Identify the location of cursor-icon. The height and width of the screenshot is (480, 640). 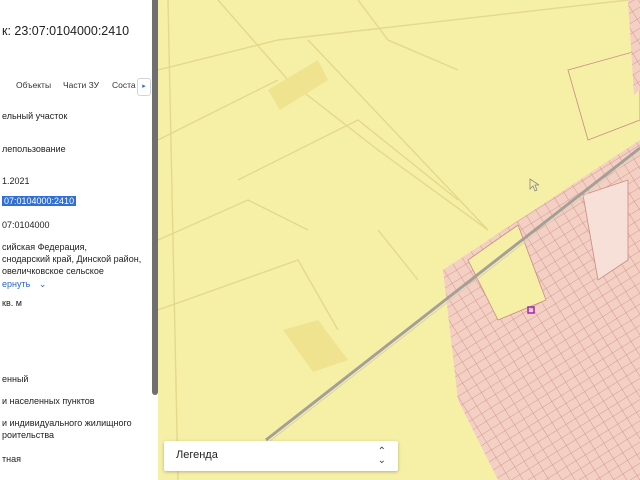
(534, 185).